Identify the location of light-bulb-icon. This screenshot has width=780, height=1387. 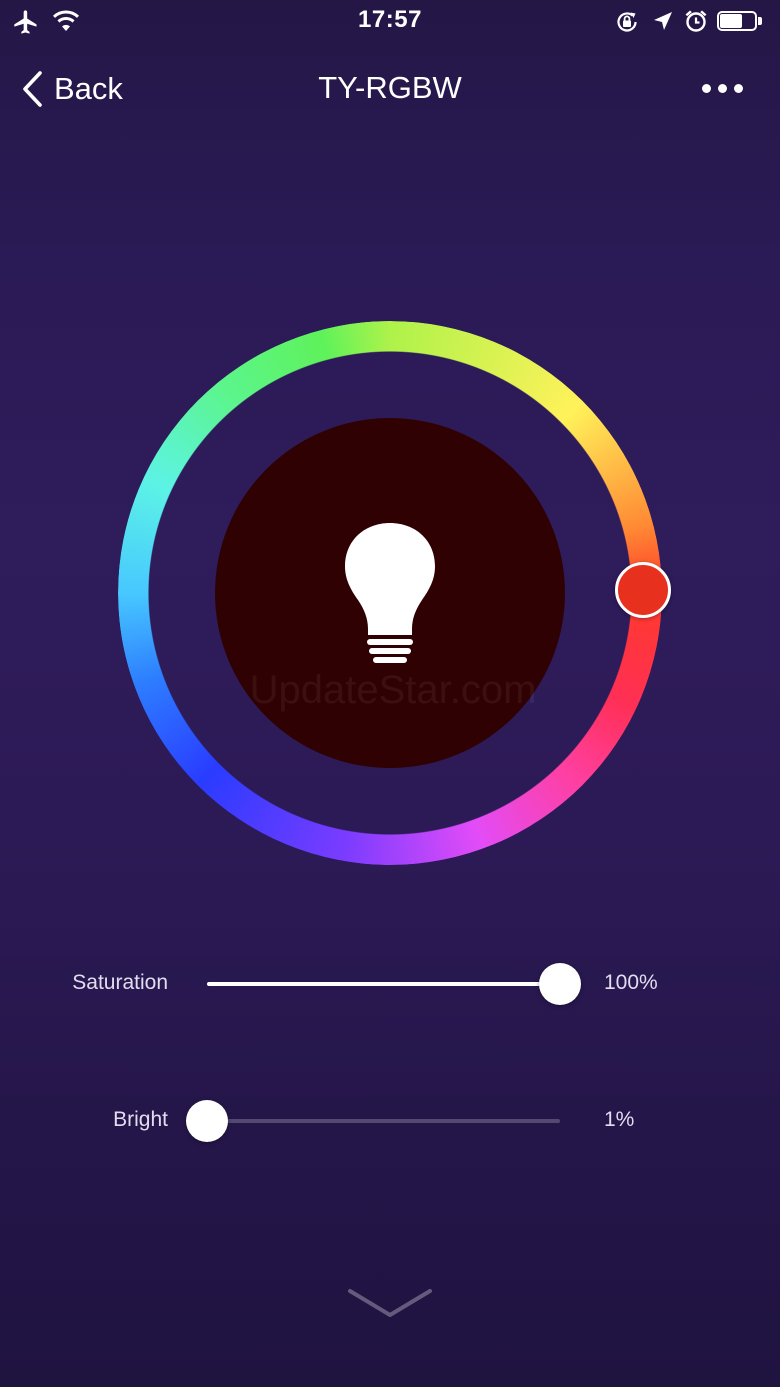
(390, 593).